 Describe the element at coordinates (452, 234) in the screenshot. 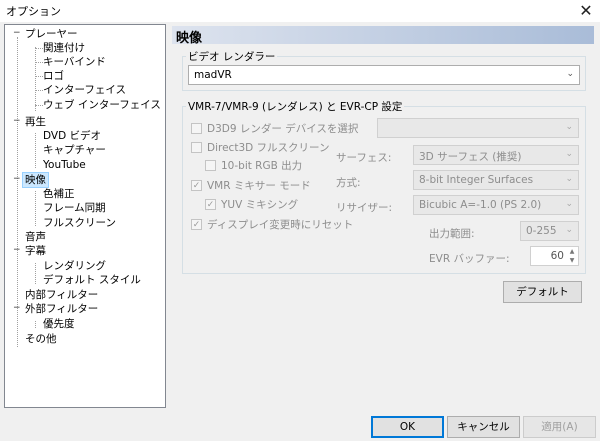

I see `output-range-label: 出力範囲:` at that location.